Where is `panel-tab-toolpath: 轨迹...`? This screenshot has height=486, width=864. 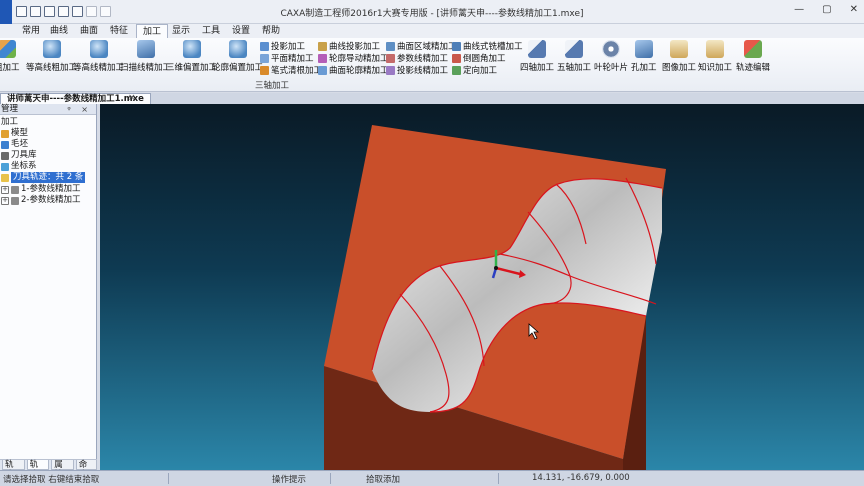 panel-tab-toolpath: 轨迹... is located at coordinates (13, 470).